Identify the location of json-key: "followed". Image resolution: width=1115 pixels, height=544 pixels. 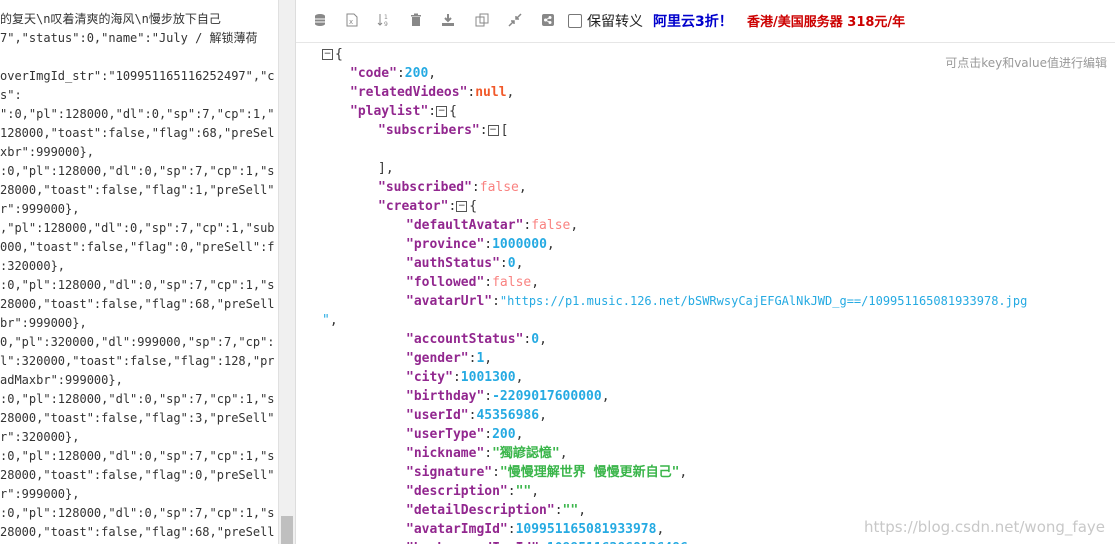
(445, 282).